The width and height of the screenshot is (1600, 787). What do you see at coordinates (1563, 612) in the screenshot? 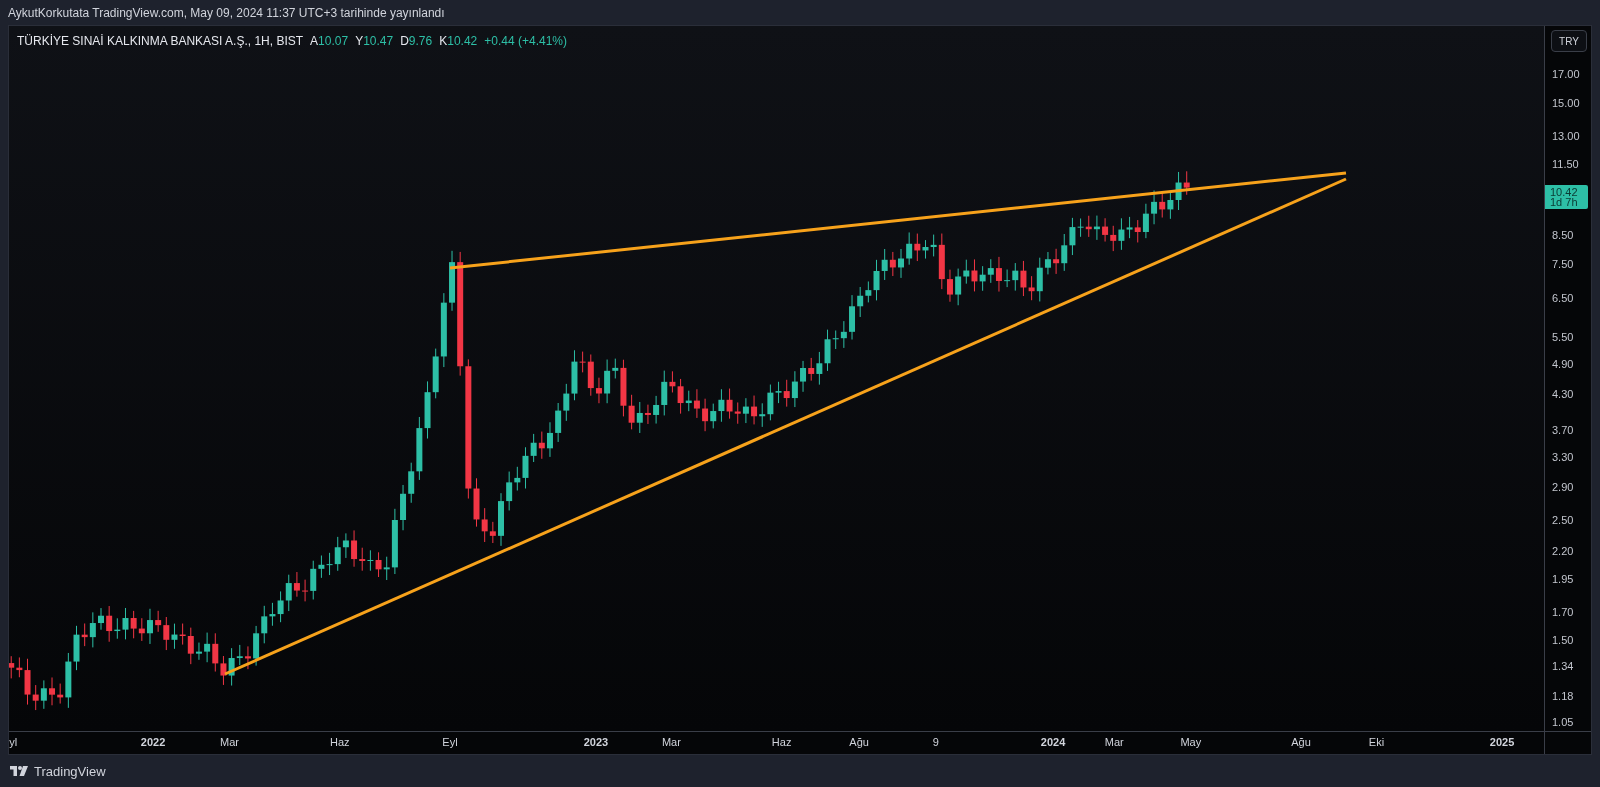
I see `price-label: 1.70` at bounding box center [1563, 612].